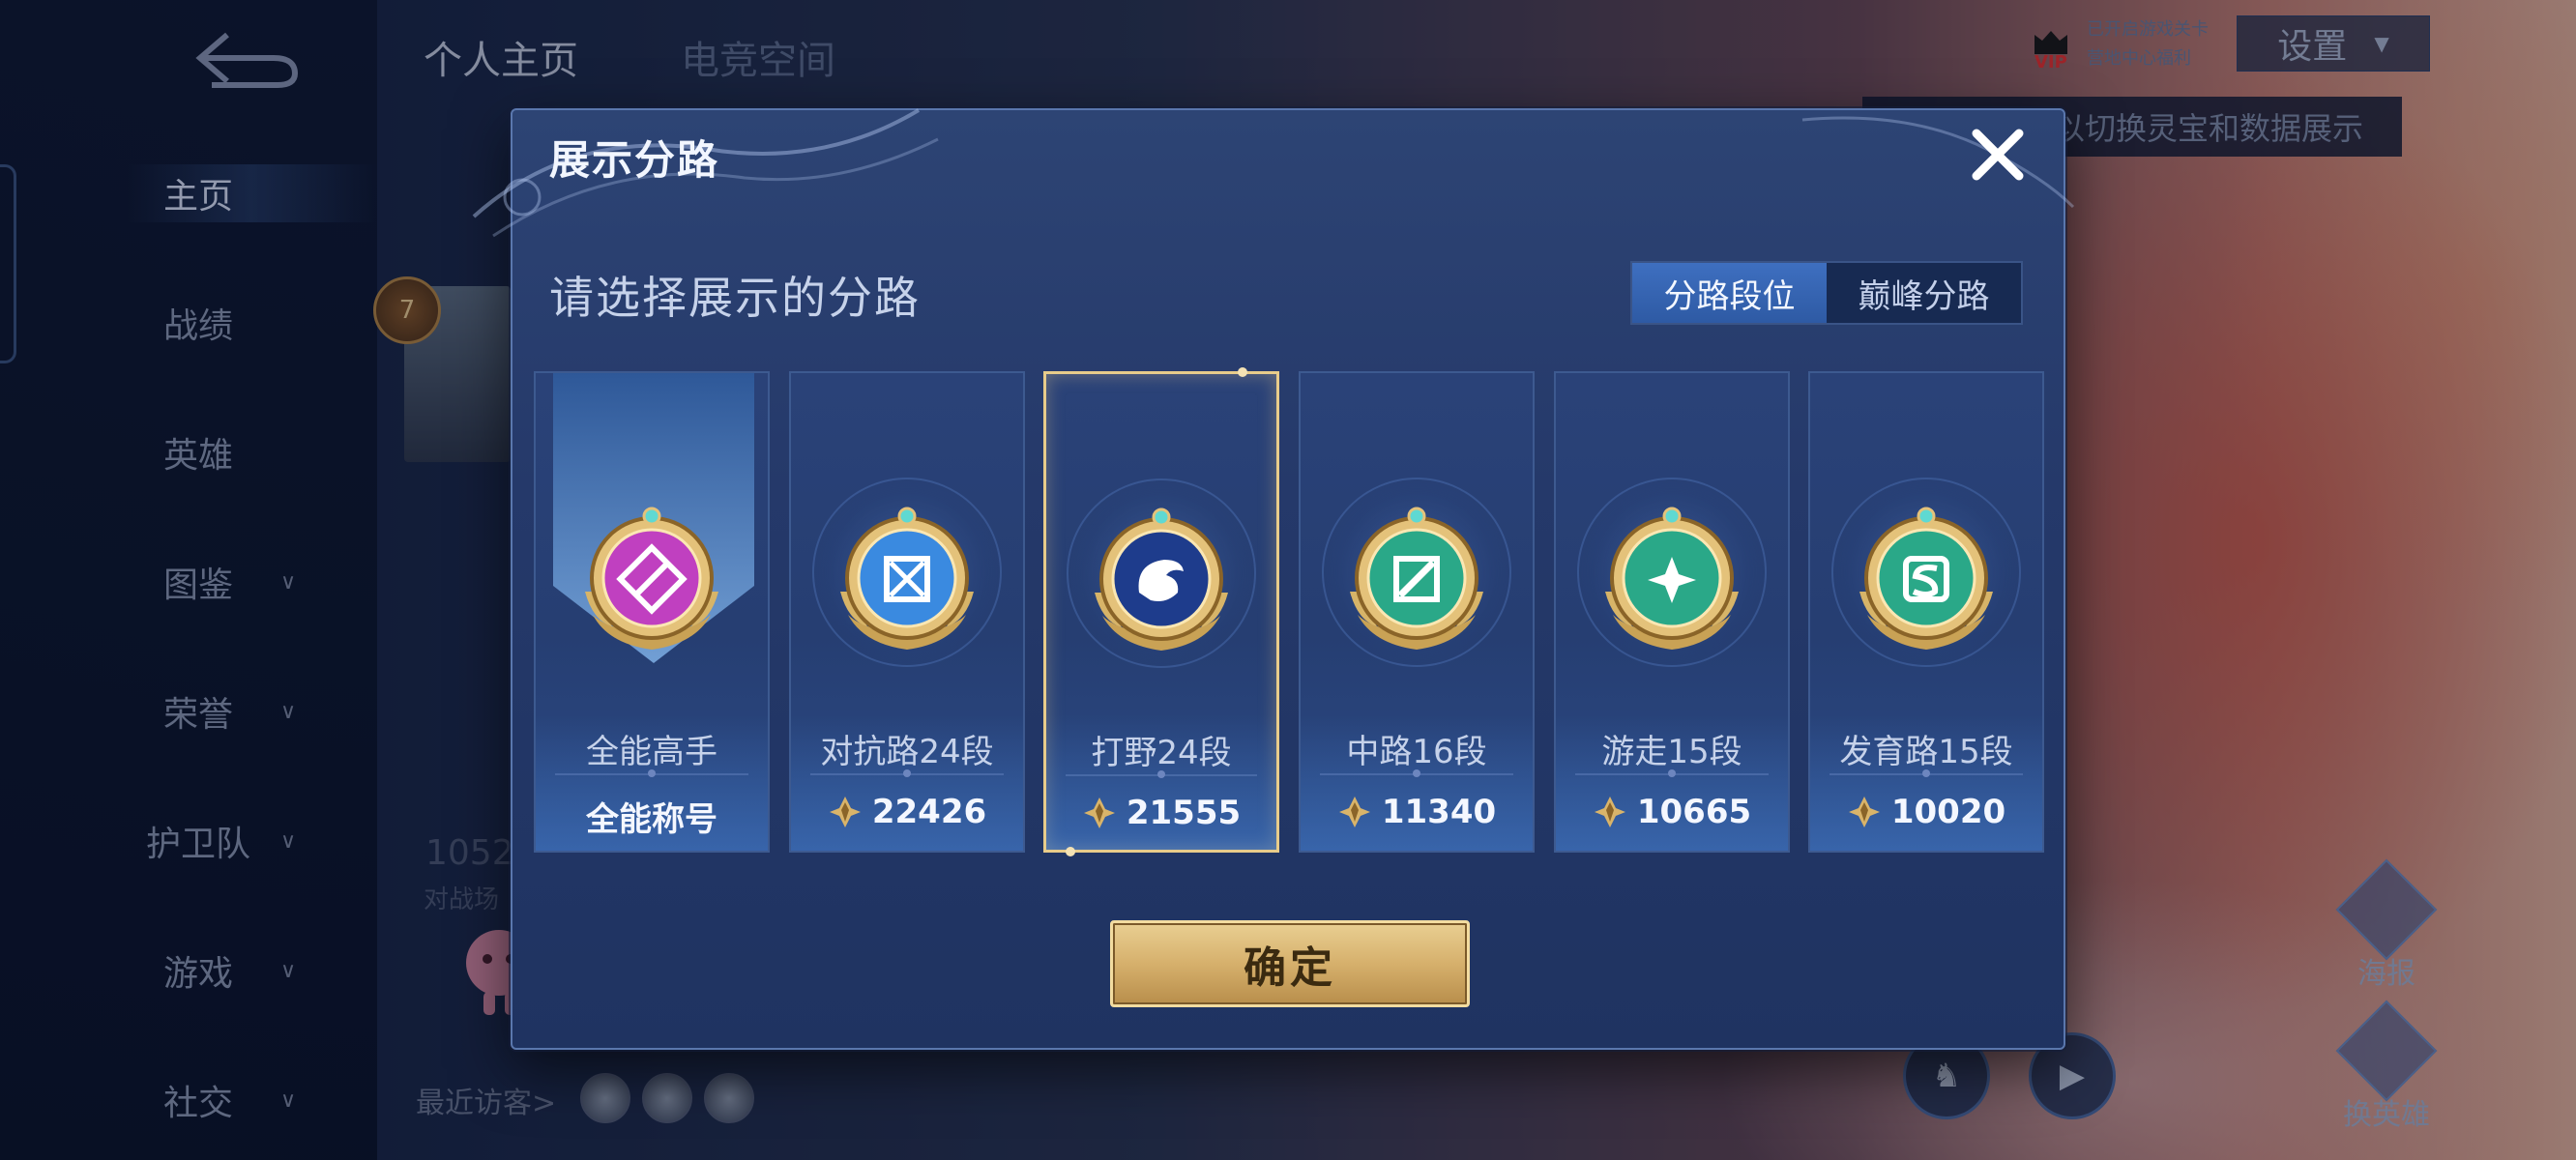 This screenshot has width=2576, height=1160. I want to click on lane-card: 发育路15段 10020, so click(1926, 612).